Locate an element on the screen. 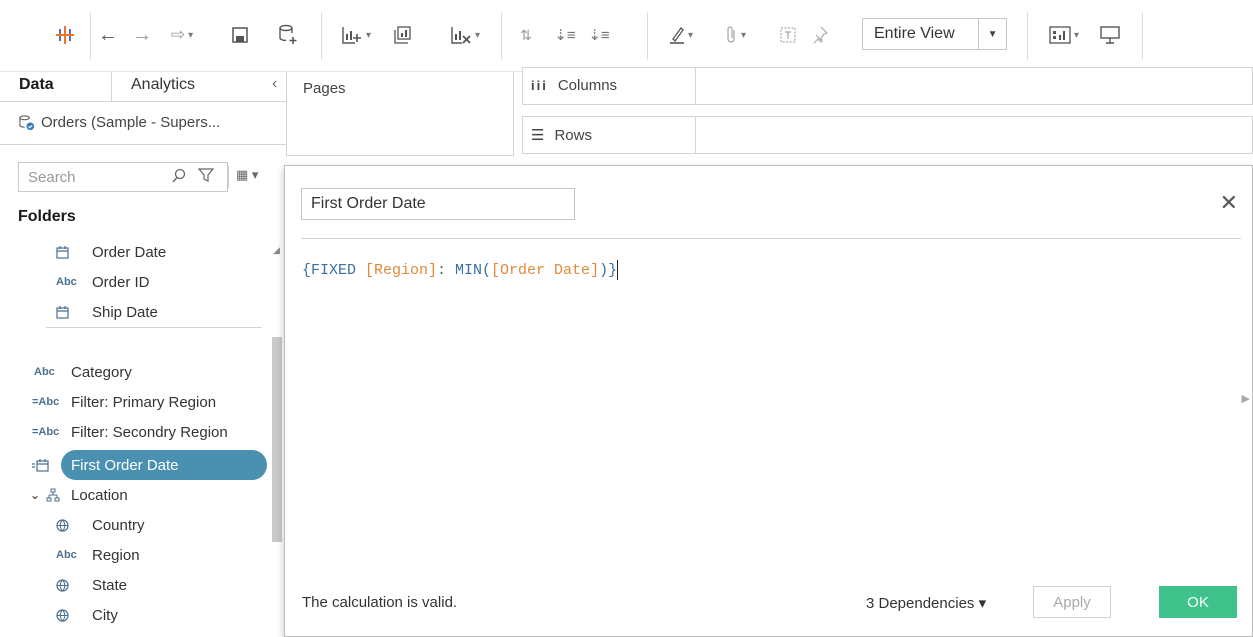 The height and width of the screenshot is (637, 1253). field-filter-primary-region: =Abc Filter: Primary Region is located at coordinates (124, 402).